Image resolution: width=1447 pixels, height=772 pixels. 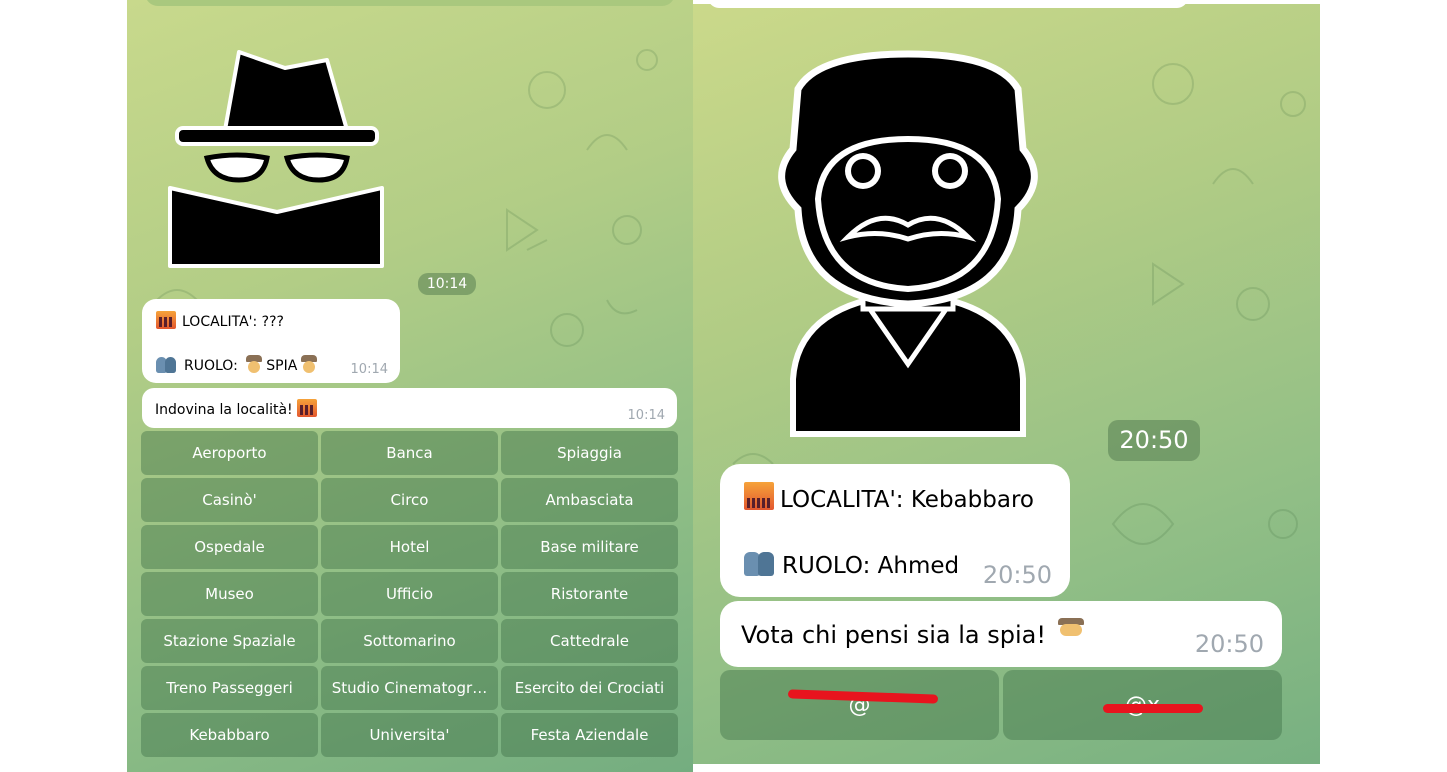 I want to click on location-line: LOCALITA': Kebabbaro, so click(x=889, y=497).